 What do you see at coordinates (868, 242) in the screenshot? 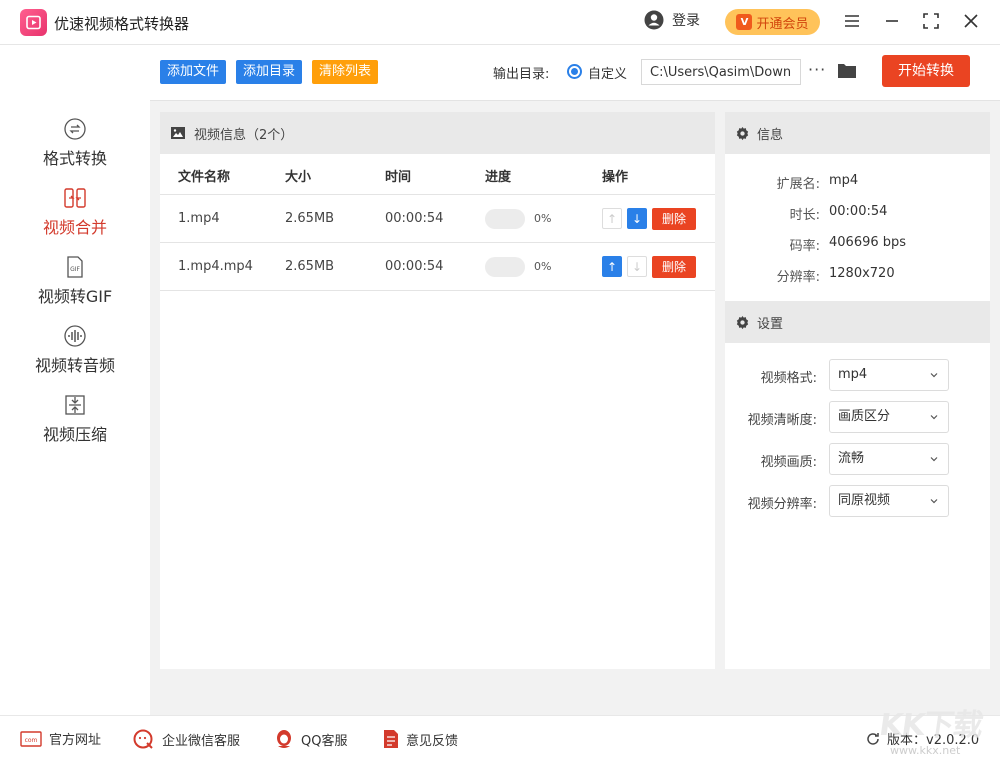
I see `info-value-bitrate: 406696 bps` at bounding box center [868, 242].